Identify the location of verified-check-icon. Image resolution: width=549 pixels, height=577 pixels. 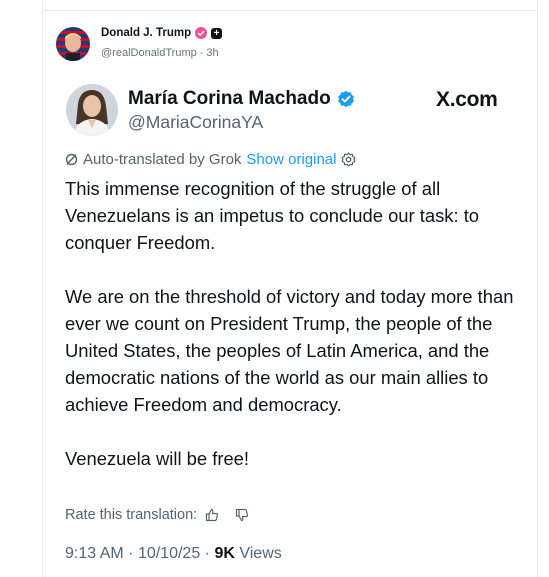
(345, 99).